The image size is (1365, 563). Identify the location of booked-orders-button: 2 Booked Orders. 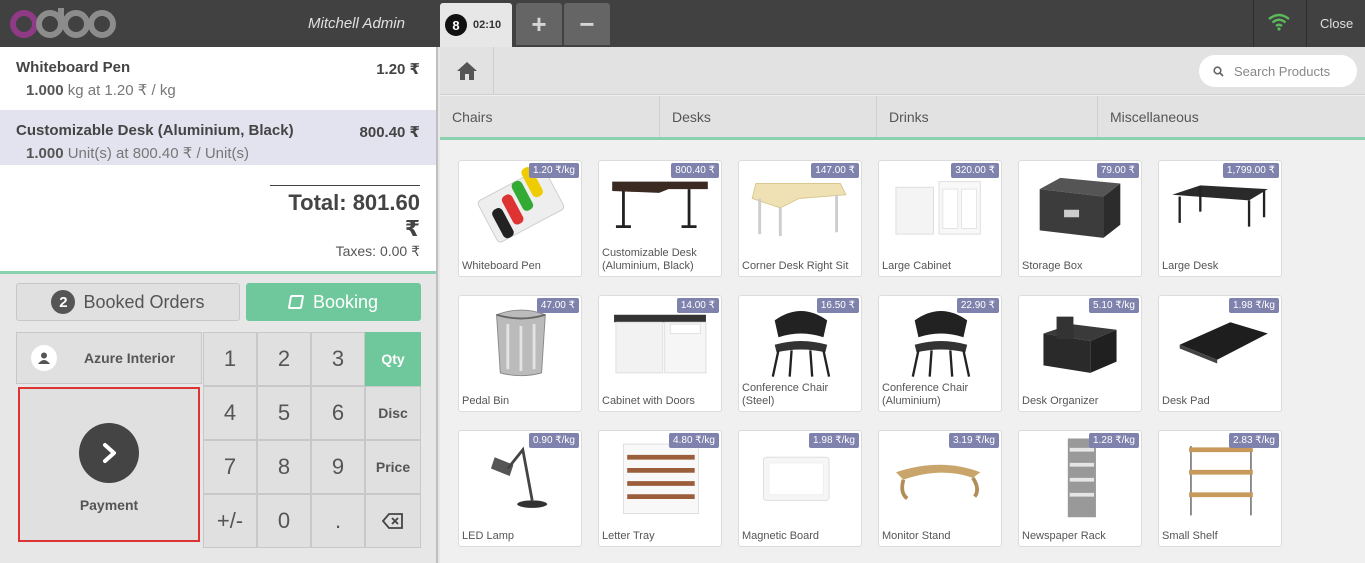
(128, 302).